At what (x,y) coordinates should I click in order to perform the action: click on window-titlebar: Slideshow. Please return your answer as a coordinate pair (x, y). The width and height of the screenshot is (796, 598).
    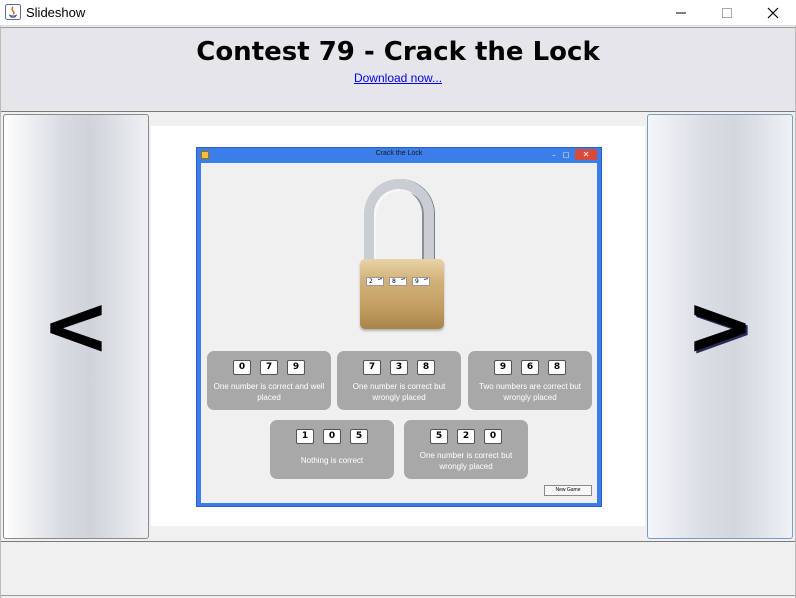
    Looking at the image, I should click on (398, 13).